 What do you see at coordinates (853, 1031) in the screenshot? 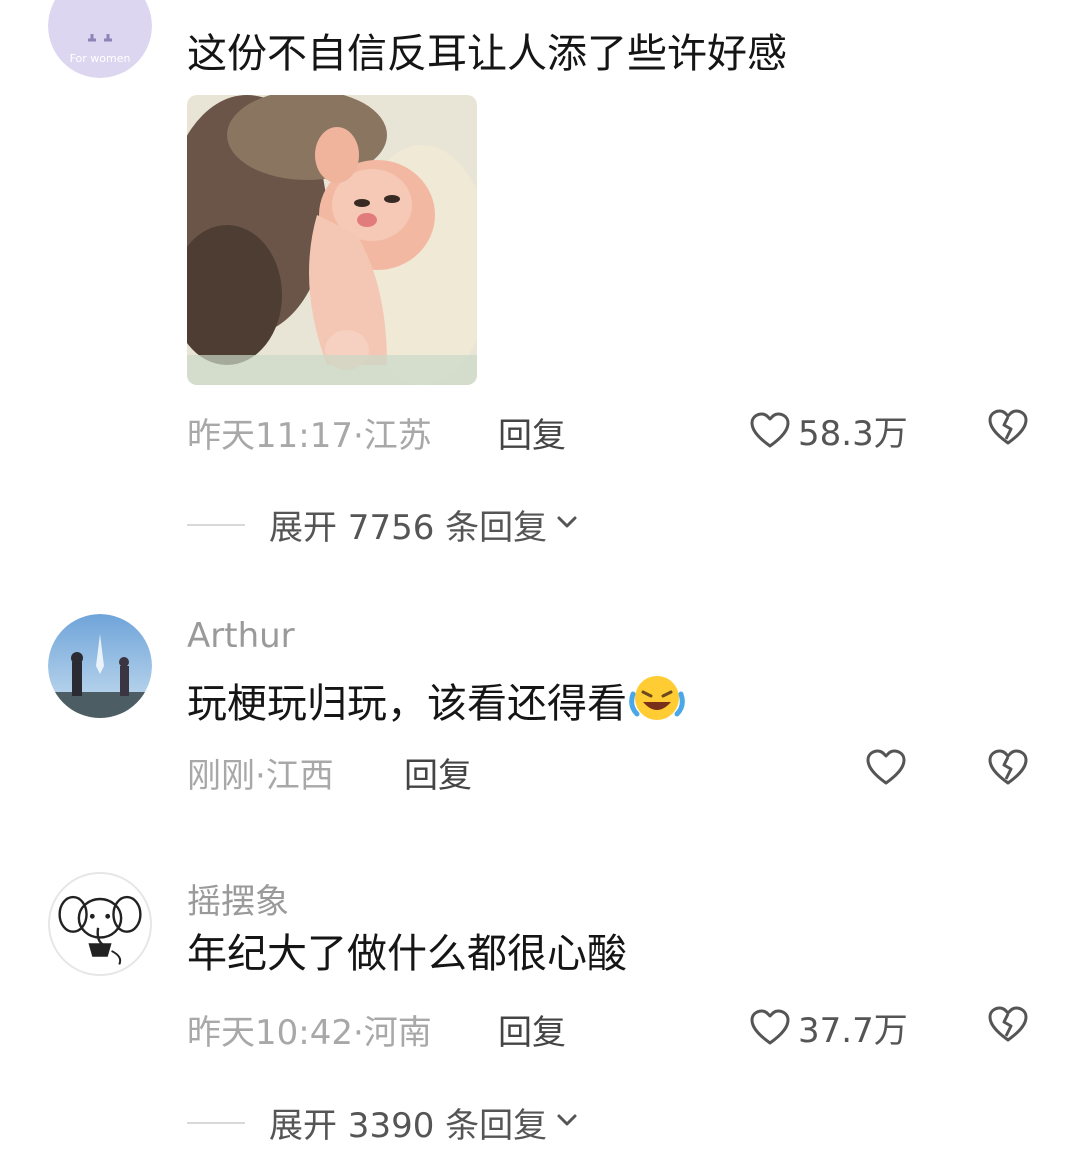
I see `comment-3-like-count: 37.7万` at bounding box center [853, 1031].